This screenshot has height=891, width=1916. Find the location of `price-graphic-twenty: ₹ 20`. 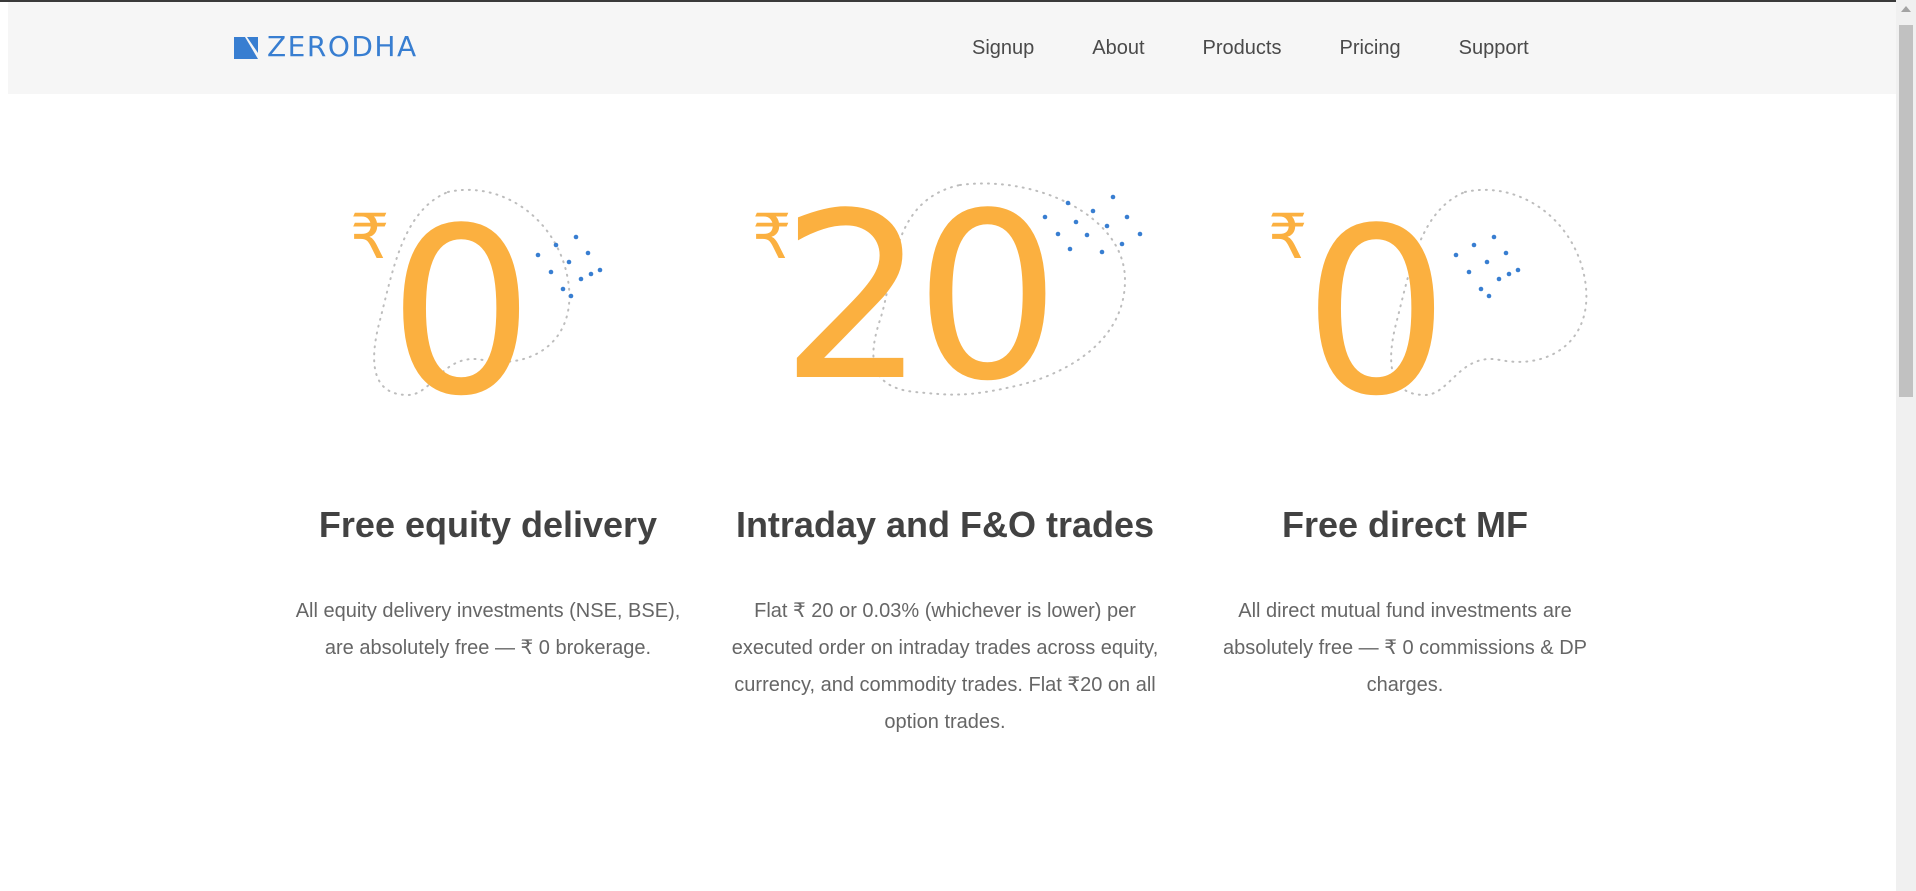

price-graphic-twenty: ₹ 20 is located at coordinates (945, 300).